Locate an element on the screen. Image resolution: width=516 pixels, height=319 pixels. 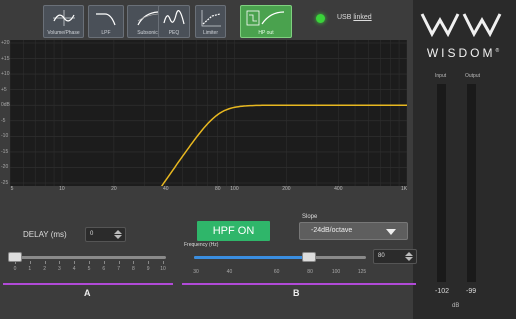
frequency-tick-label: 30 is located at coordinates (196, 272).